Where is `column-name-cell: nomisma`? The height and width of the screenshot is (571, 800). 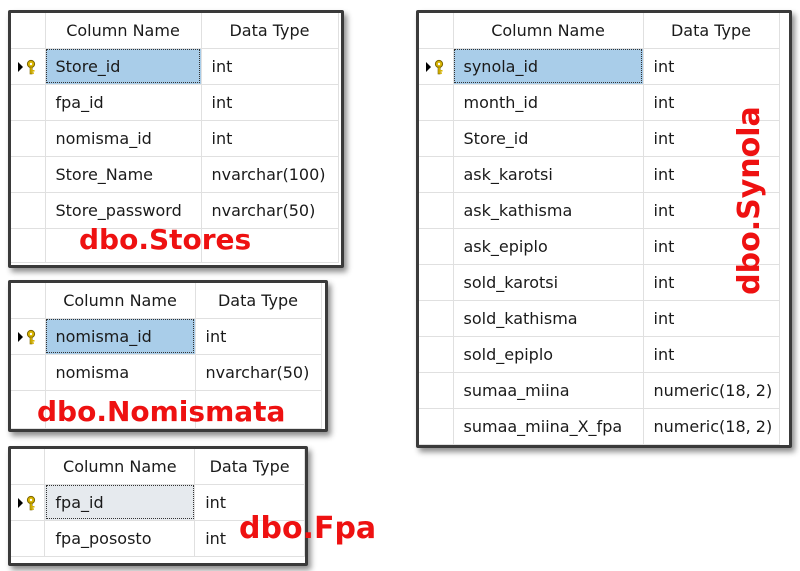
column-name-cell: nomisma is located at coordinates (120, 372).